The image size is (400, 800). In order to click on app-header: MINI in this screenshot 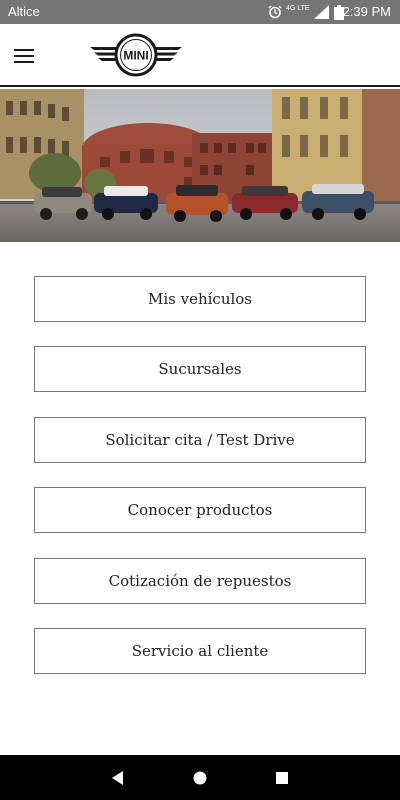, I will do `click(200, 55)`.